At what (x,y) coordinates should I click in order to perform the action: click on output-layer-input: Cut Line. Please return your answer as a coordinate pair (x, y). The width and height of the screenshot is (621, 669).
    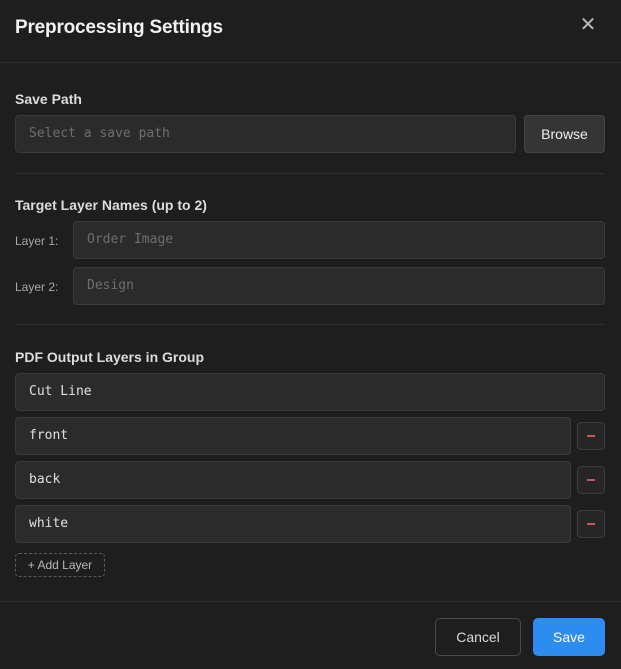
    Looking at the image, I should click on (310, 392).